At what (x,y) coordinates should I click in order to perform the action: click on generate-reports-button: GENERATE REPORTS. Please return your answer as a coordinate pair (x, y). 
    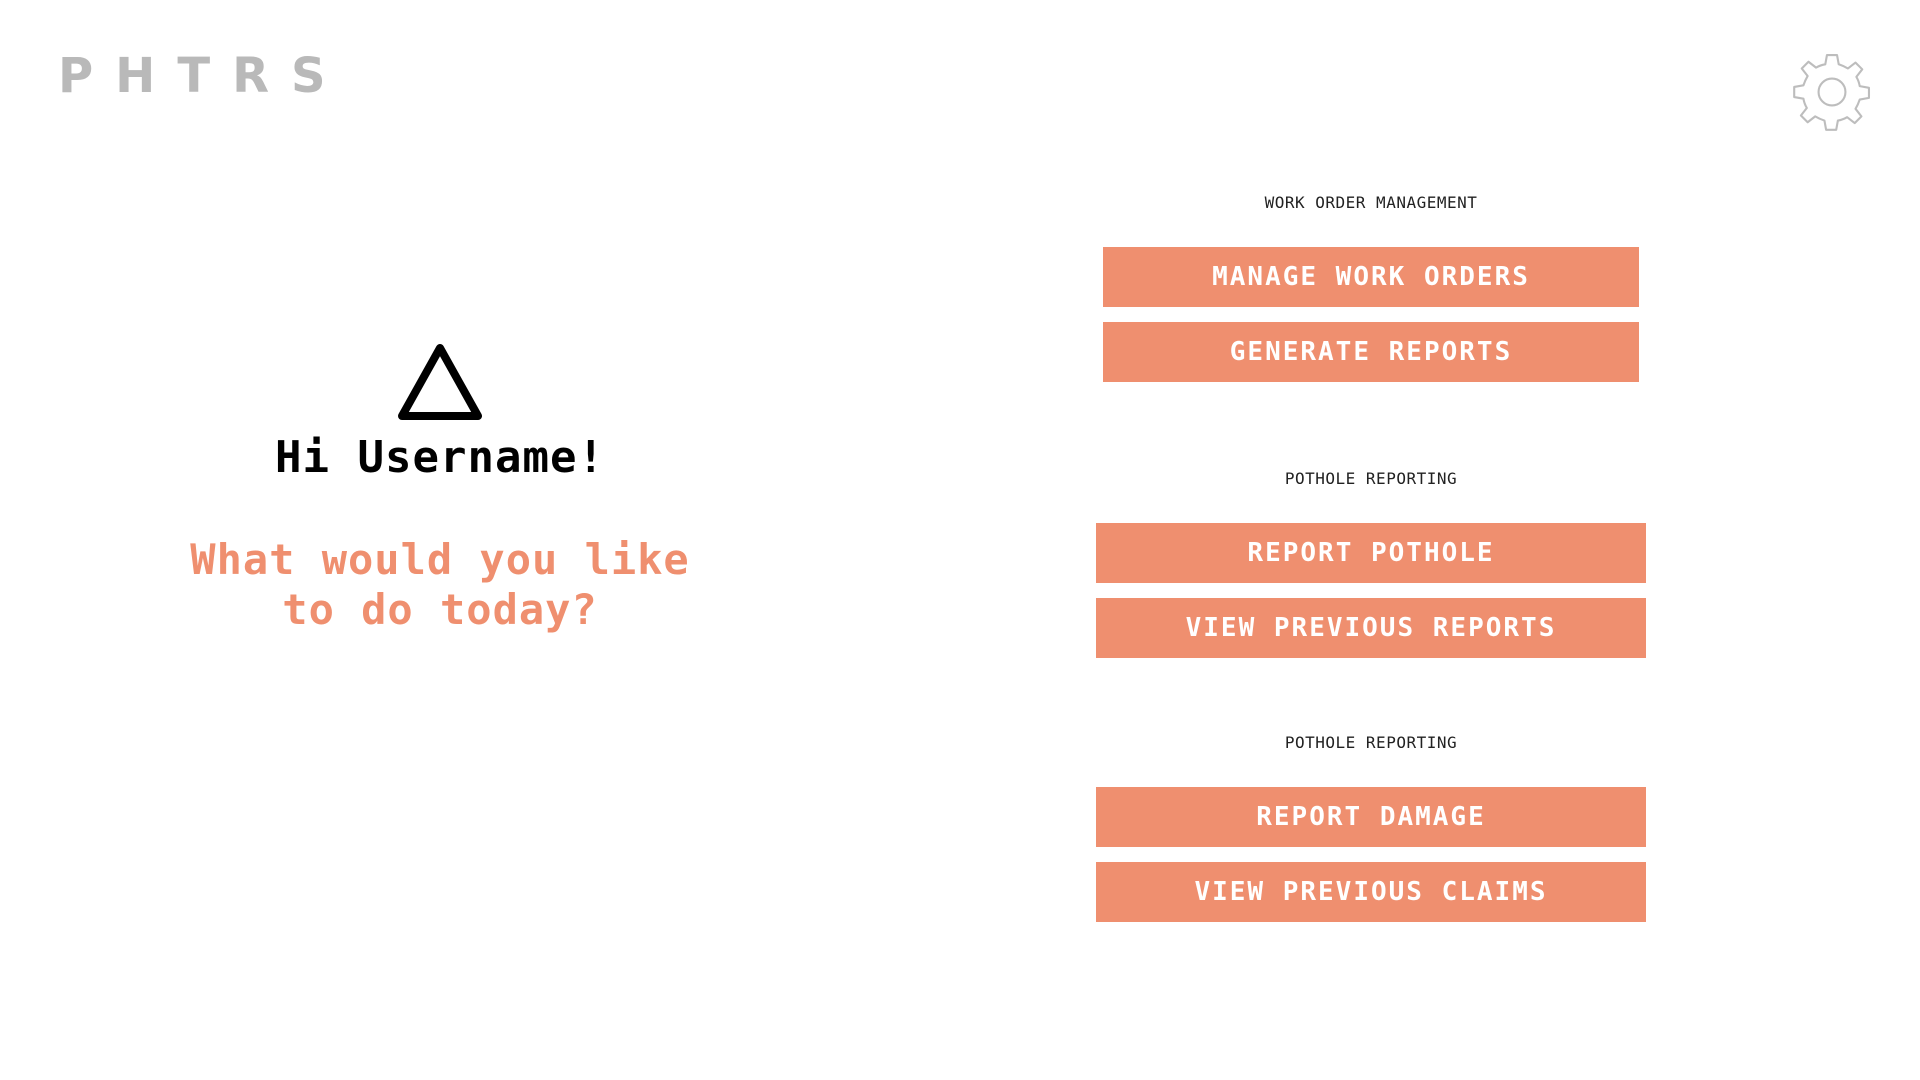
    Looking at the image, I should click on (1371, 352).